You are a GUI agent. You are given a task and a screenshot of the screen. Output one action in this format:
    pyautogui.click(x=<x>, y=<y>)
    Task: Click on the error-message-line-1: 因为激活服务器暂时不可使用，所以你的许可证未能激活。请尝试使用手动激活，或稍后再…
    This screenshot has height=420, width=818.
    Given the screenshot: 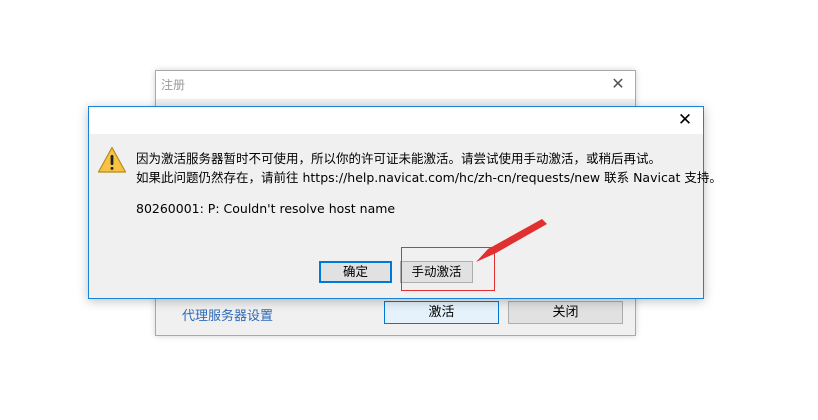 What is the action you would take?
    pyautogui.click(x=399, y=158)
    